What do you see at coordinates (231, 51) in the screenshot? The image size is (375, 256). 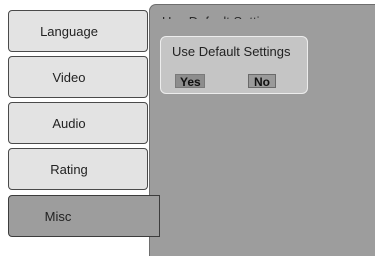 I see `dialog-title: Use Default Settings` at bounding box center [231, 51].